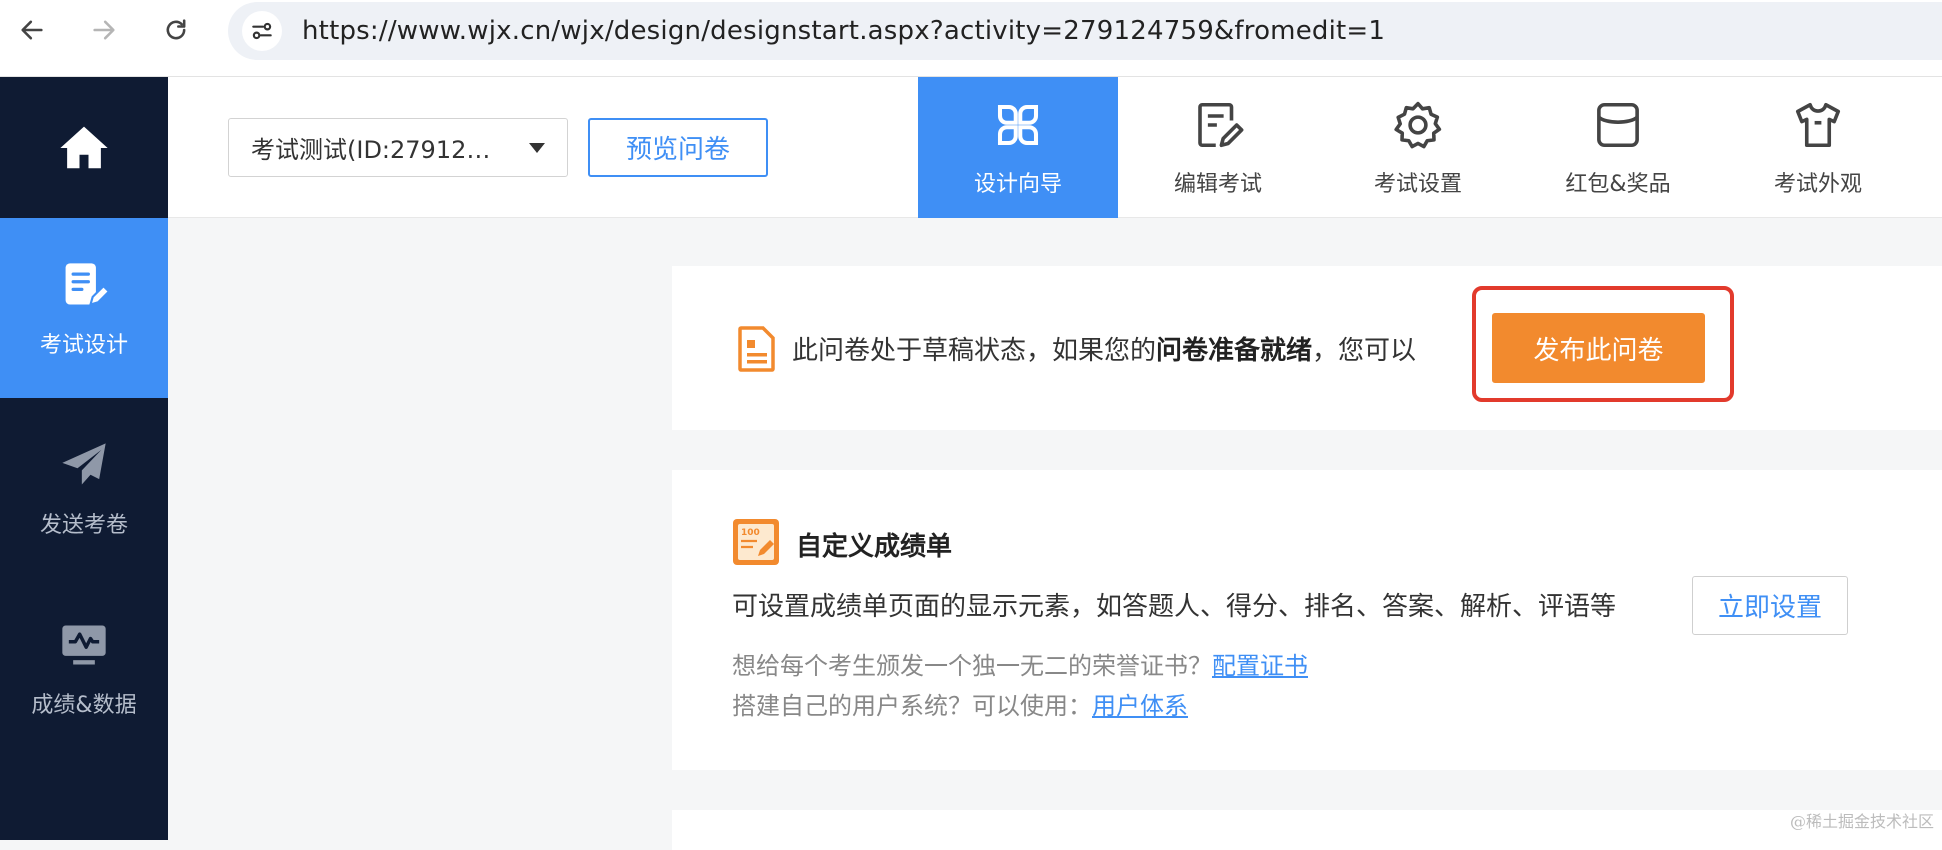 The image size is (1942, 850). What do you see at coordinates (1862, 820) in the screenshot?
I see `watermark: @稀土掘金技术社区` at bounding box center [1862, 820].